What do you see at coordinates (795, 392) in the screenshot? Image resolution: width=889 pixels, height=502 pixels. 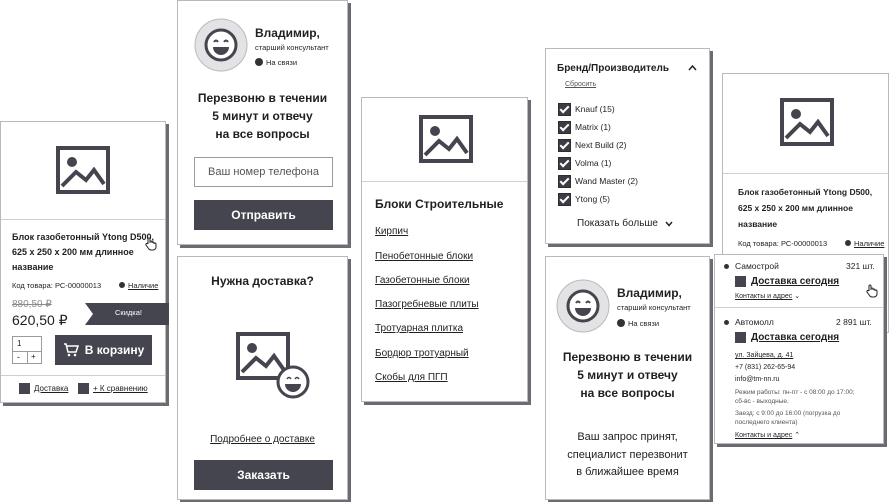 I see `store-hours: Режим работы: пн-пт - с 08:00 до 17:00;` at bounding box center [795, 392].